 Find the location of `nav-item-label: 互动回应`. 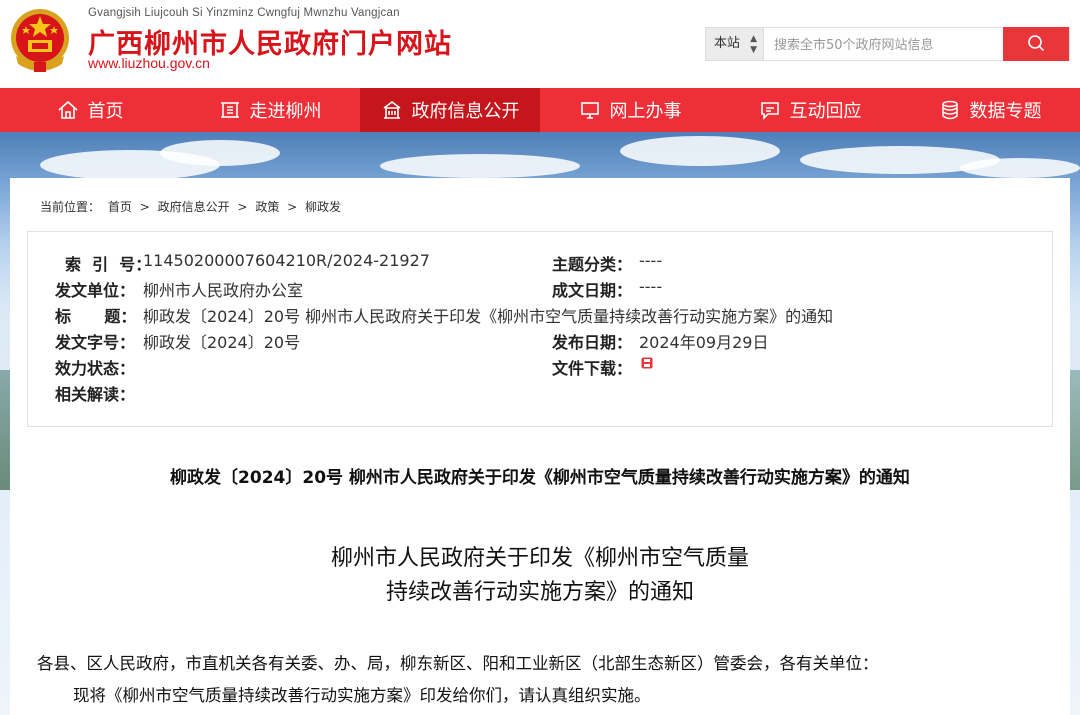

nav-item-label: 互动回应 is located at coordinates (825, 111).